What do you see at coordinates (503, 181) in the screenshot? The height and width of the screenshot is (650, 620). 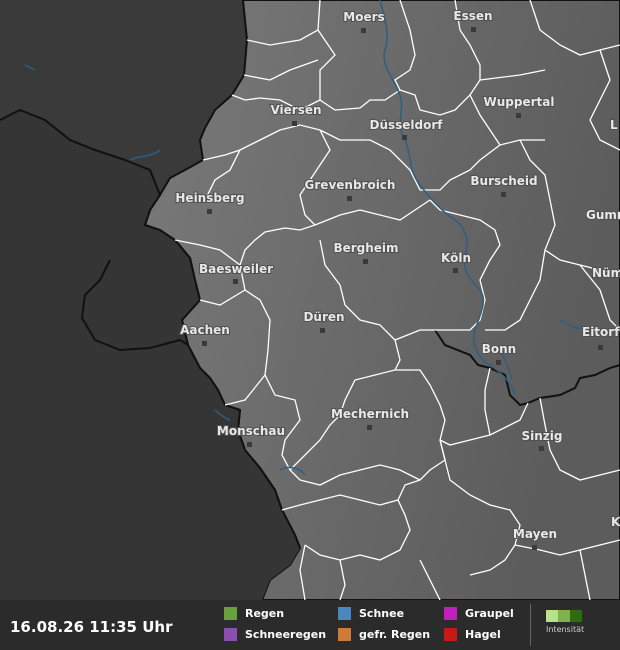 I see `city-label: Burscheid` at bounding box center [503, 181].